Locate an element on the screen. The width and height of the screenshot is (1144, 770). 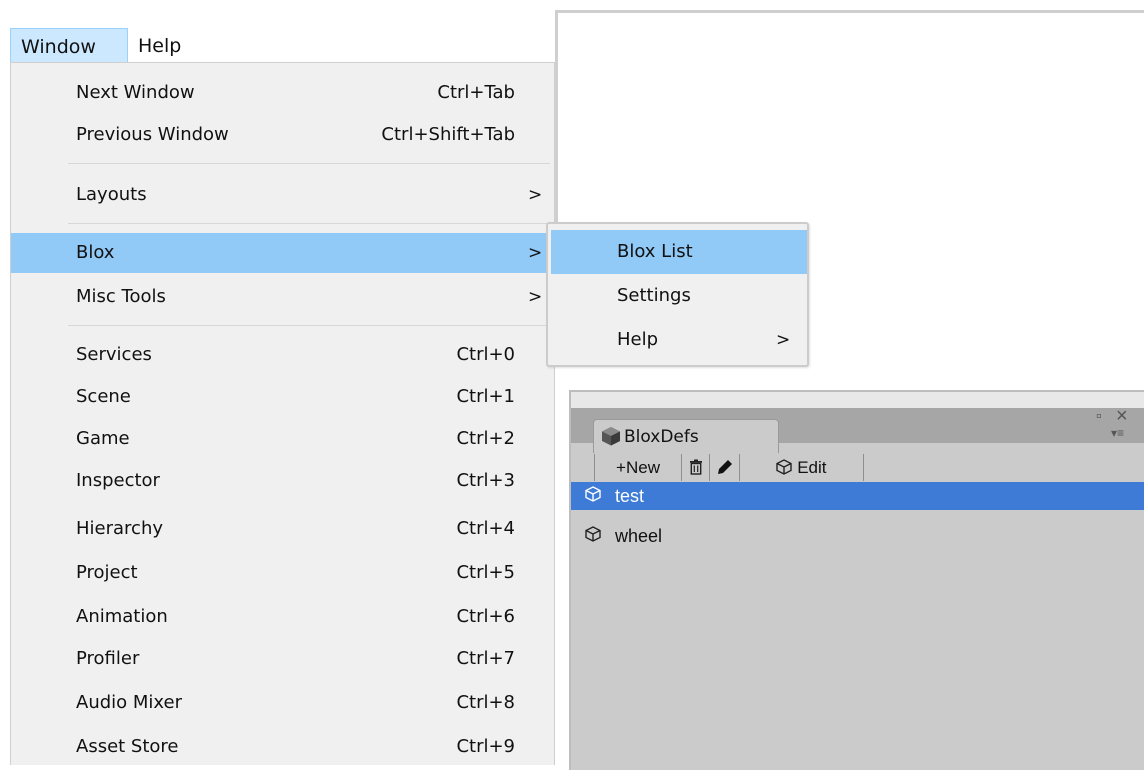
menu-item-blox: Blox > is located at coordinates (282, 253).